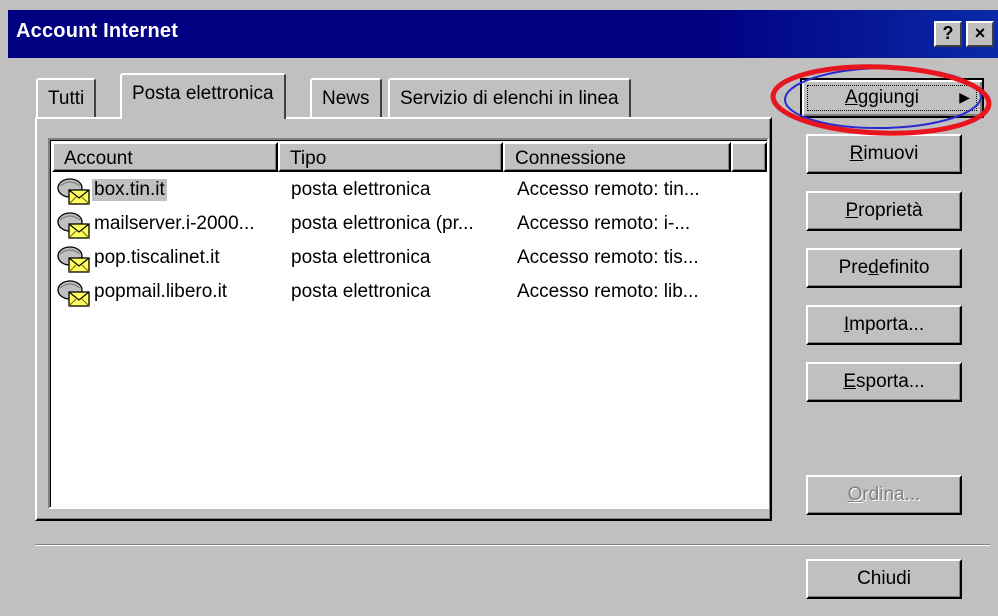 Image resolution: width=998 pixels, height=616 pixels. I want to click on button-accelerator: d, so click(873, 267).